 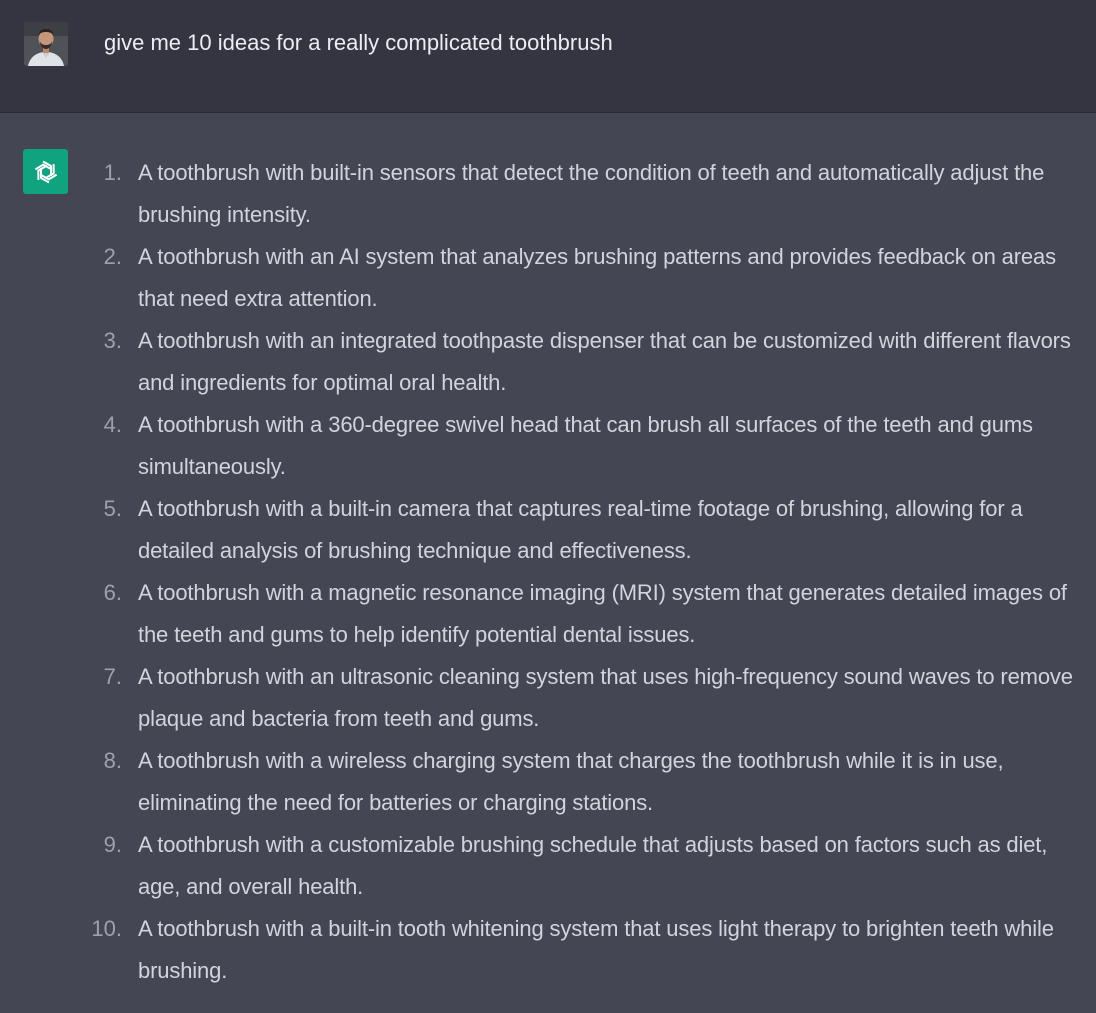 I want to click on list-item-number: 7., so click(x=112, y=676).